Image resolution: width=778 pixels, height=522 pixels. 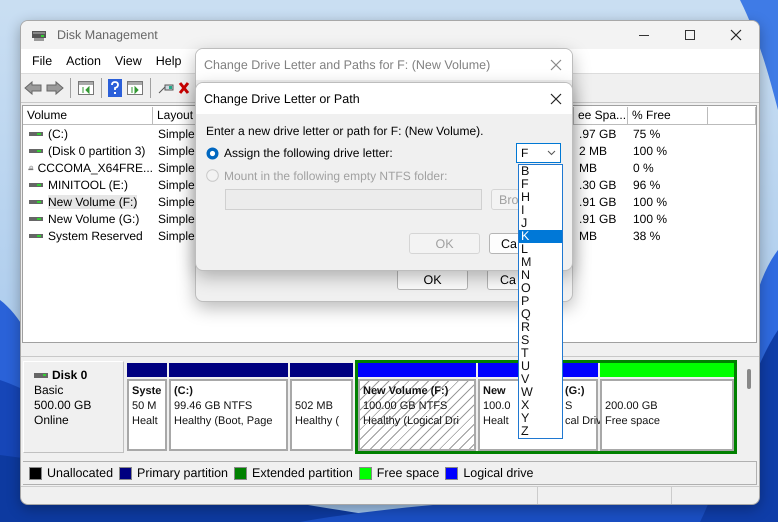 I want to click on option-label: Mount in the following empty NTFS folder:, so click(x=336, y=175).